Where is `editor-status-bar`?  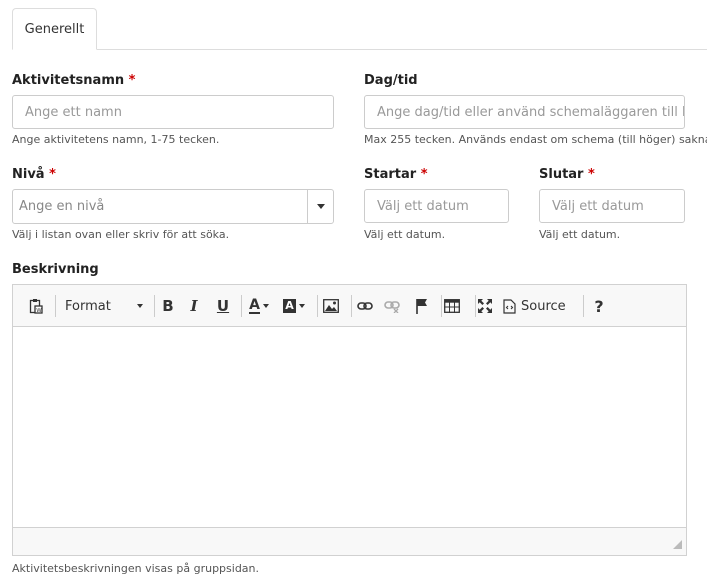 editor-status-bar is located at coordinates (349, 541).